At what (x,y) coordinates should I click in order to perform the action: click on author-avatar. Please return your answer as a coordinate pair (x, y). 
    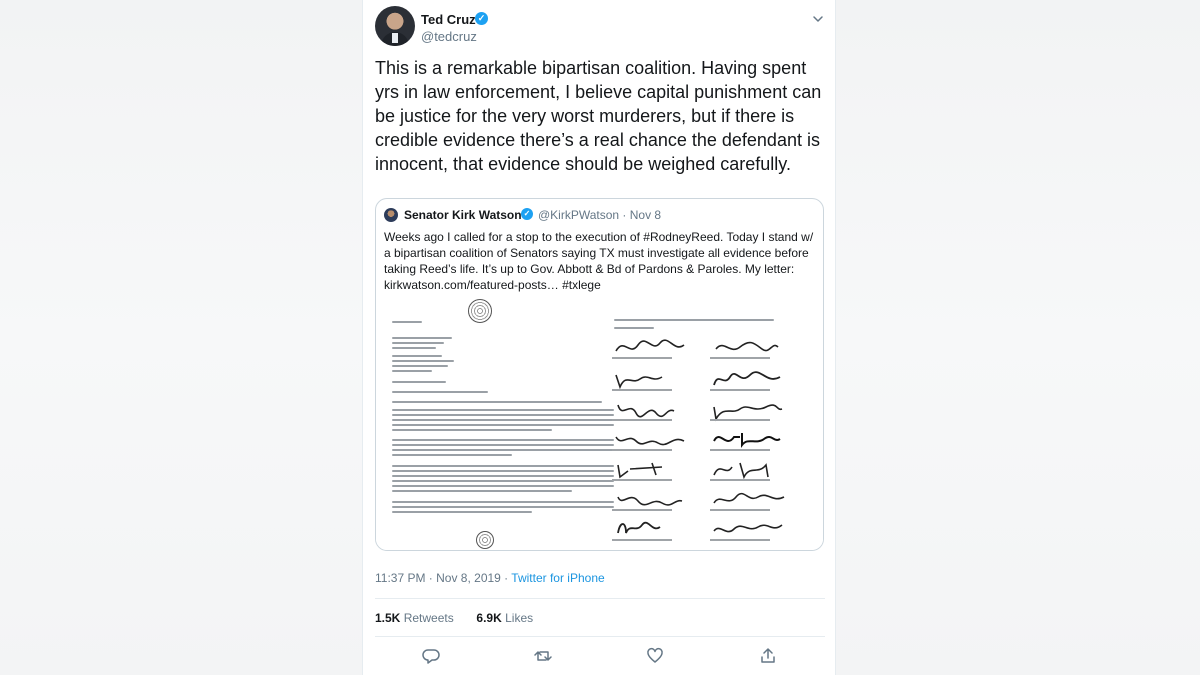
    Looking at the image, I should click on (395, 26).